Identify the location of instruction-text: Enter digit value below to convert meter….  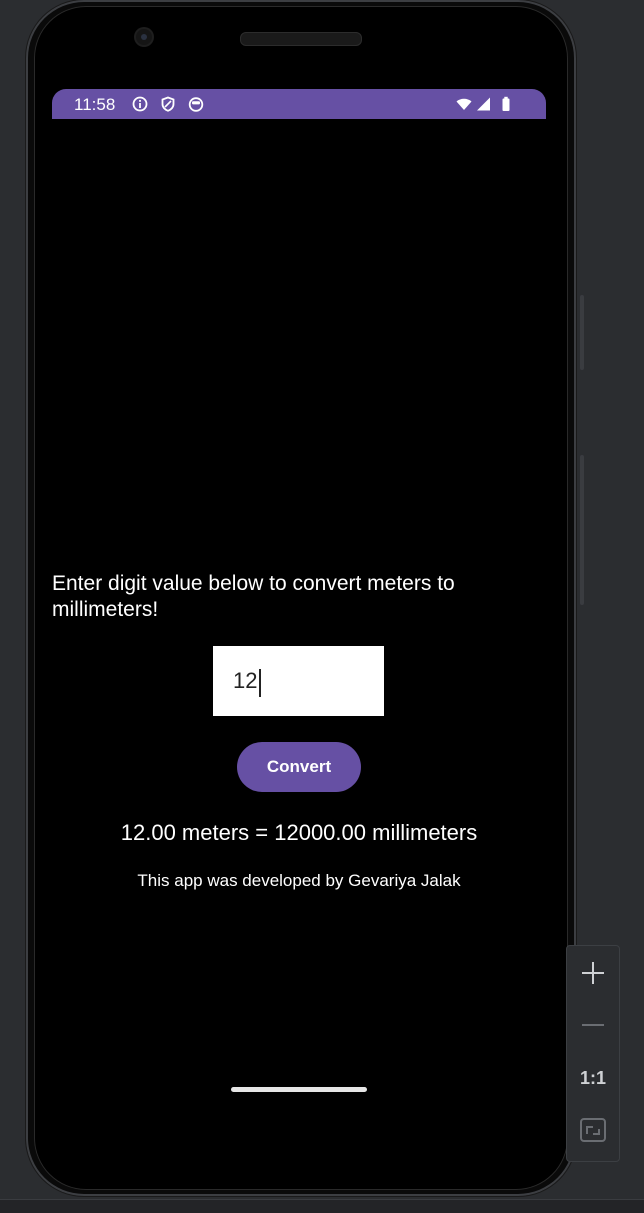
(253, 596).